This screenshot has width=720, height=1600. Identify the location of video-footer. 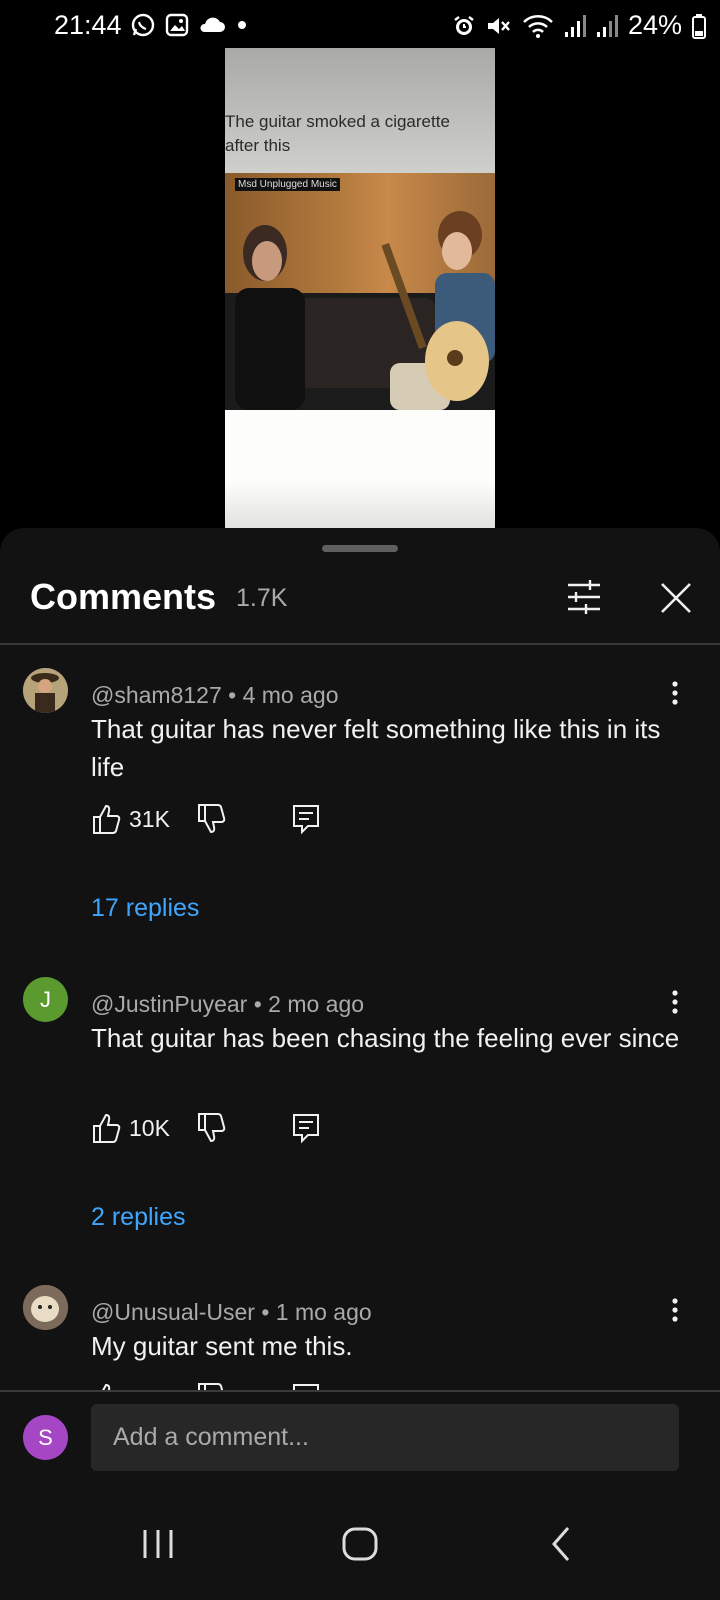
(360, 469).